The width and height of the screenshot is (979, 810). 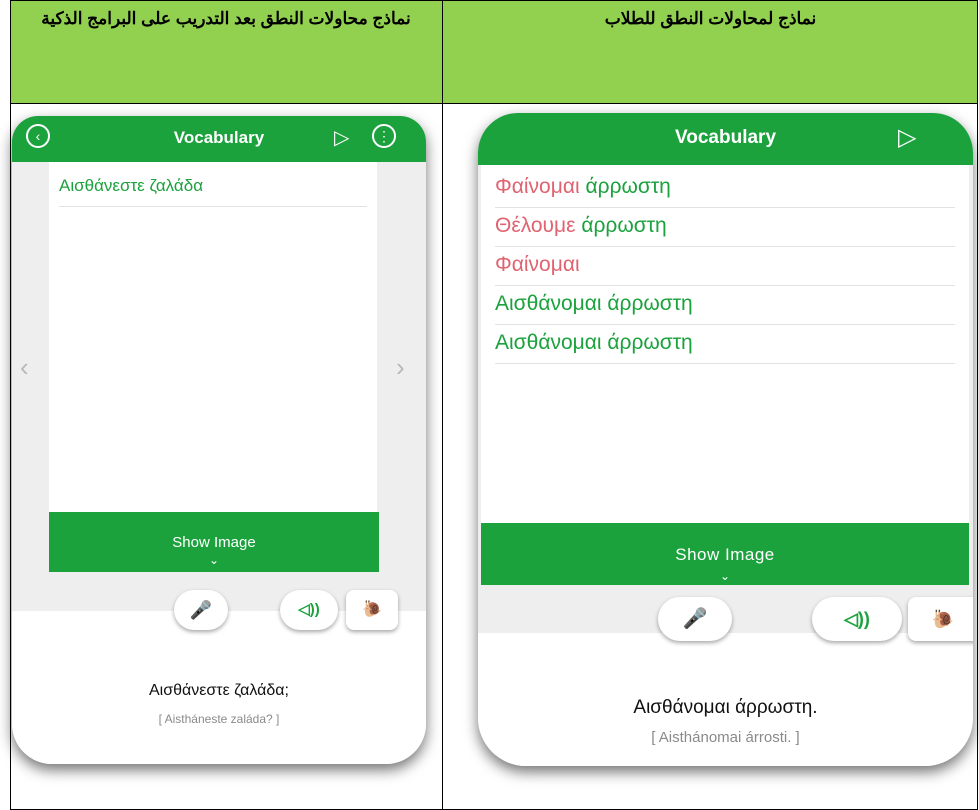 What do you see at coordinates (725, 266) in the screenshot?
I see `vocab-item: Φαίνομαι` at bounding box center [725, 266].